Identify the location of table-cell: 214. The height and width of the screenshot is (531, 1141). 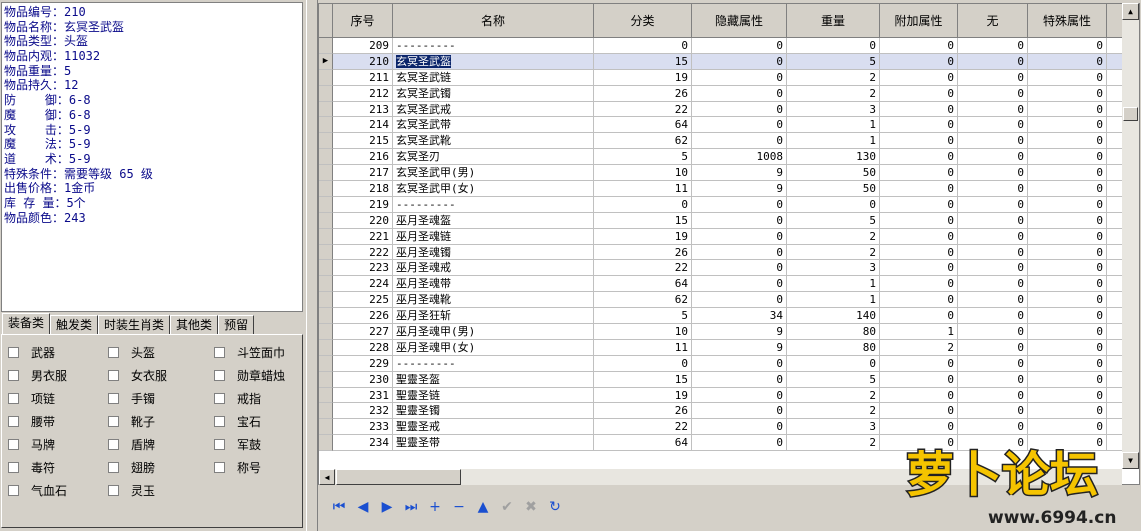
(363, 125).